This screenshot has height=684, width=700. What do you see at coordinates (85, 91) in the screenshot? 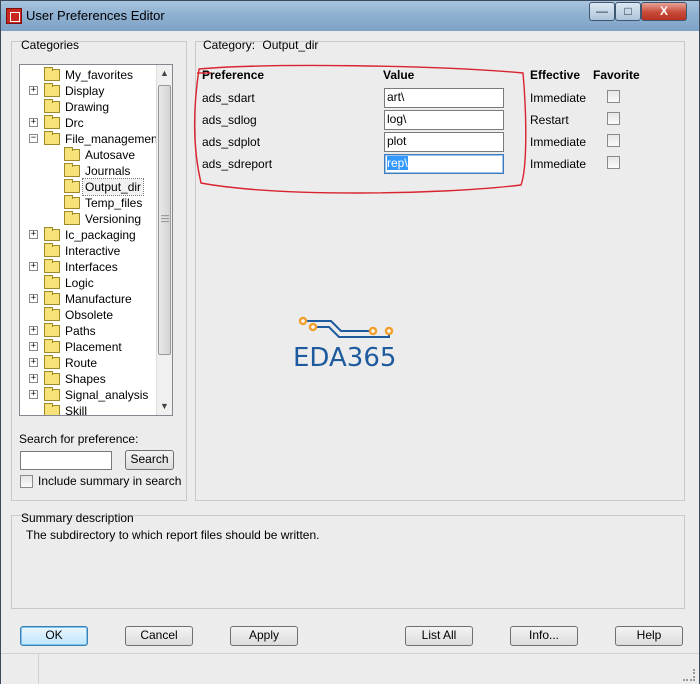
I see `tree-item-label: Display` at bounding box center [85, 91].